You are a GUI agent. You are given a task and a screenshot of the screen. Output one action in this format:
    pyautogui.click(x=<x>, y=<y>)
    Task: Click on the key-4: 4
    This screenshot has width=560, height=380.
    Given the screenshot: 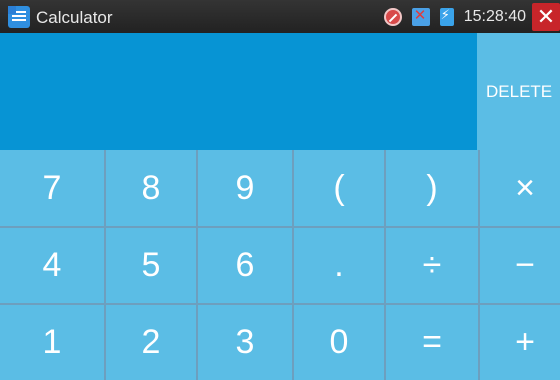 What is the action you would take?
    pyautogui.click(x=52, y=265)
    